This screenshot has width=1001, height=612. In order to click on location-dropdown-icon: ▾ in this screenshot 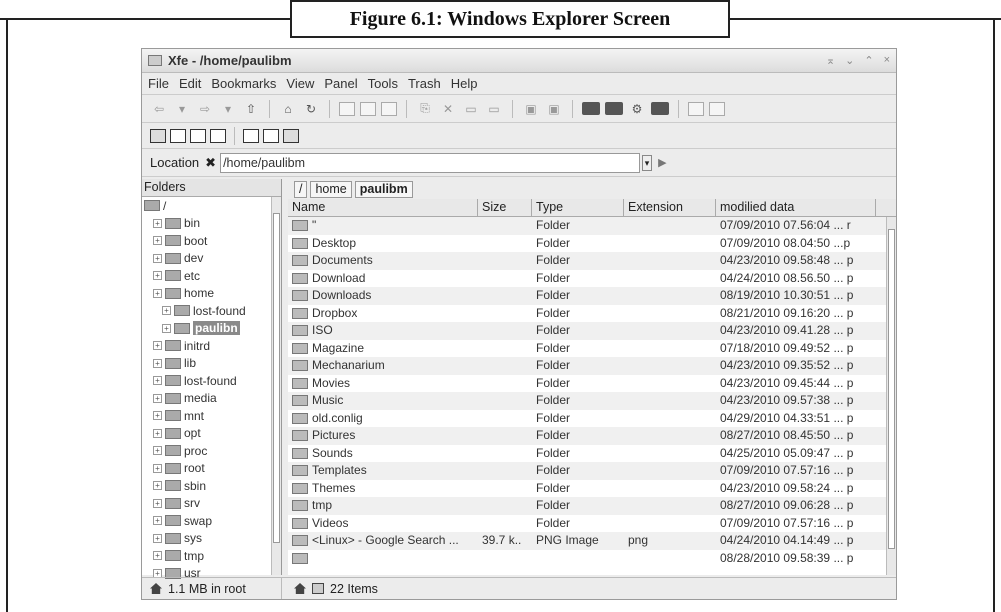, I will do `click(647, 162)`.